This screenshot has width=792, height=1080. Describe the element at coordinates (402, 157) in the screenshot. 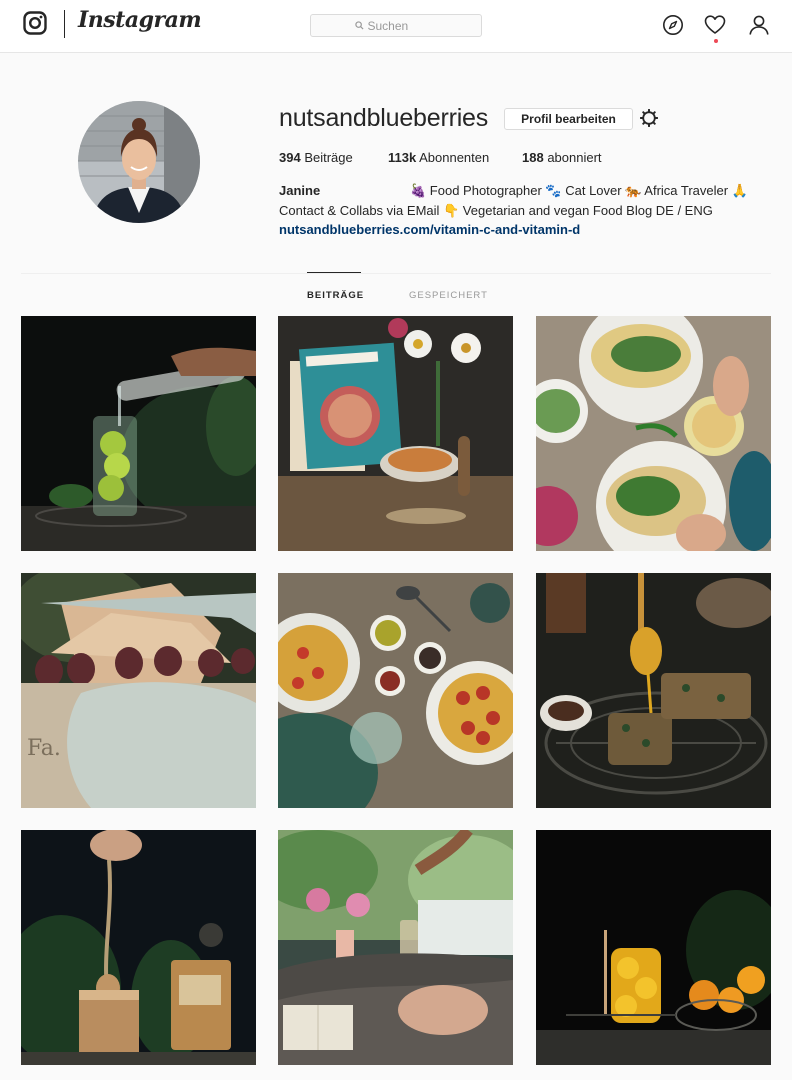

I see `followers-count: 113k` at that location.